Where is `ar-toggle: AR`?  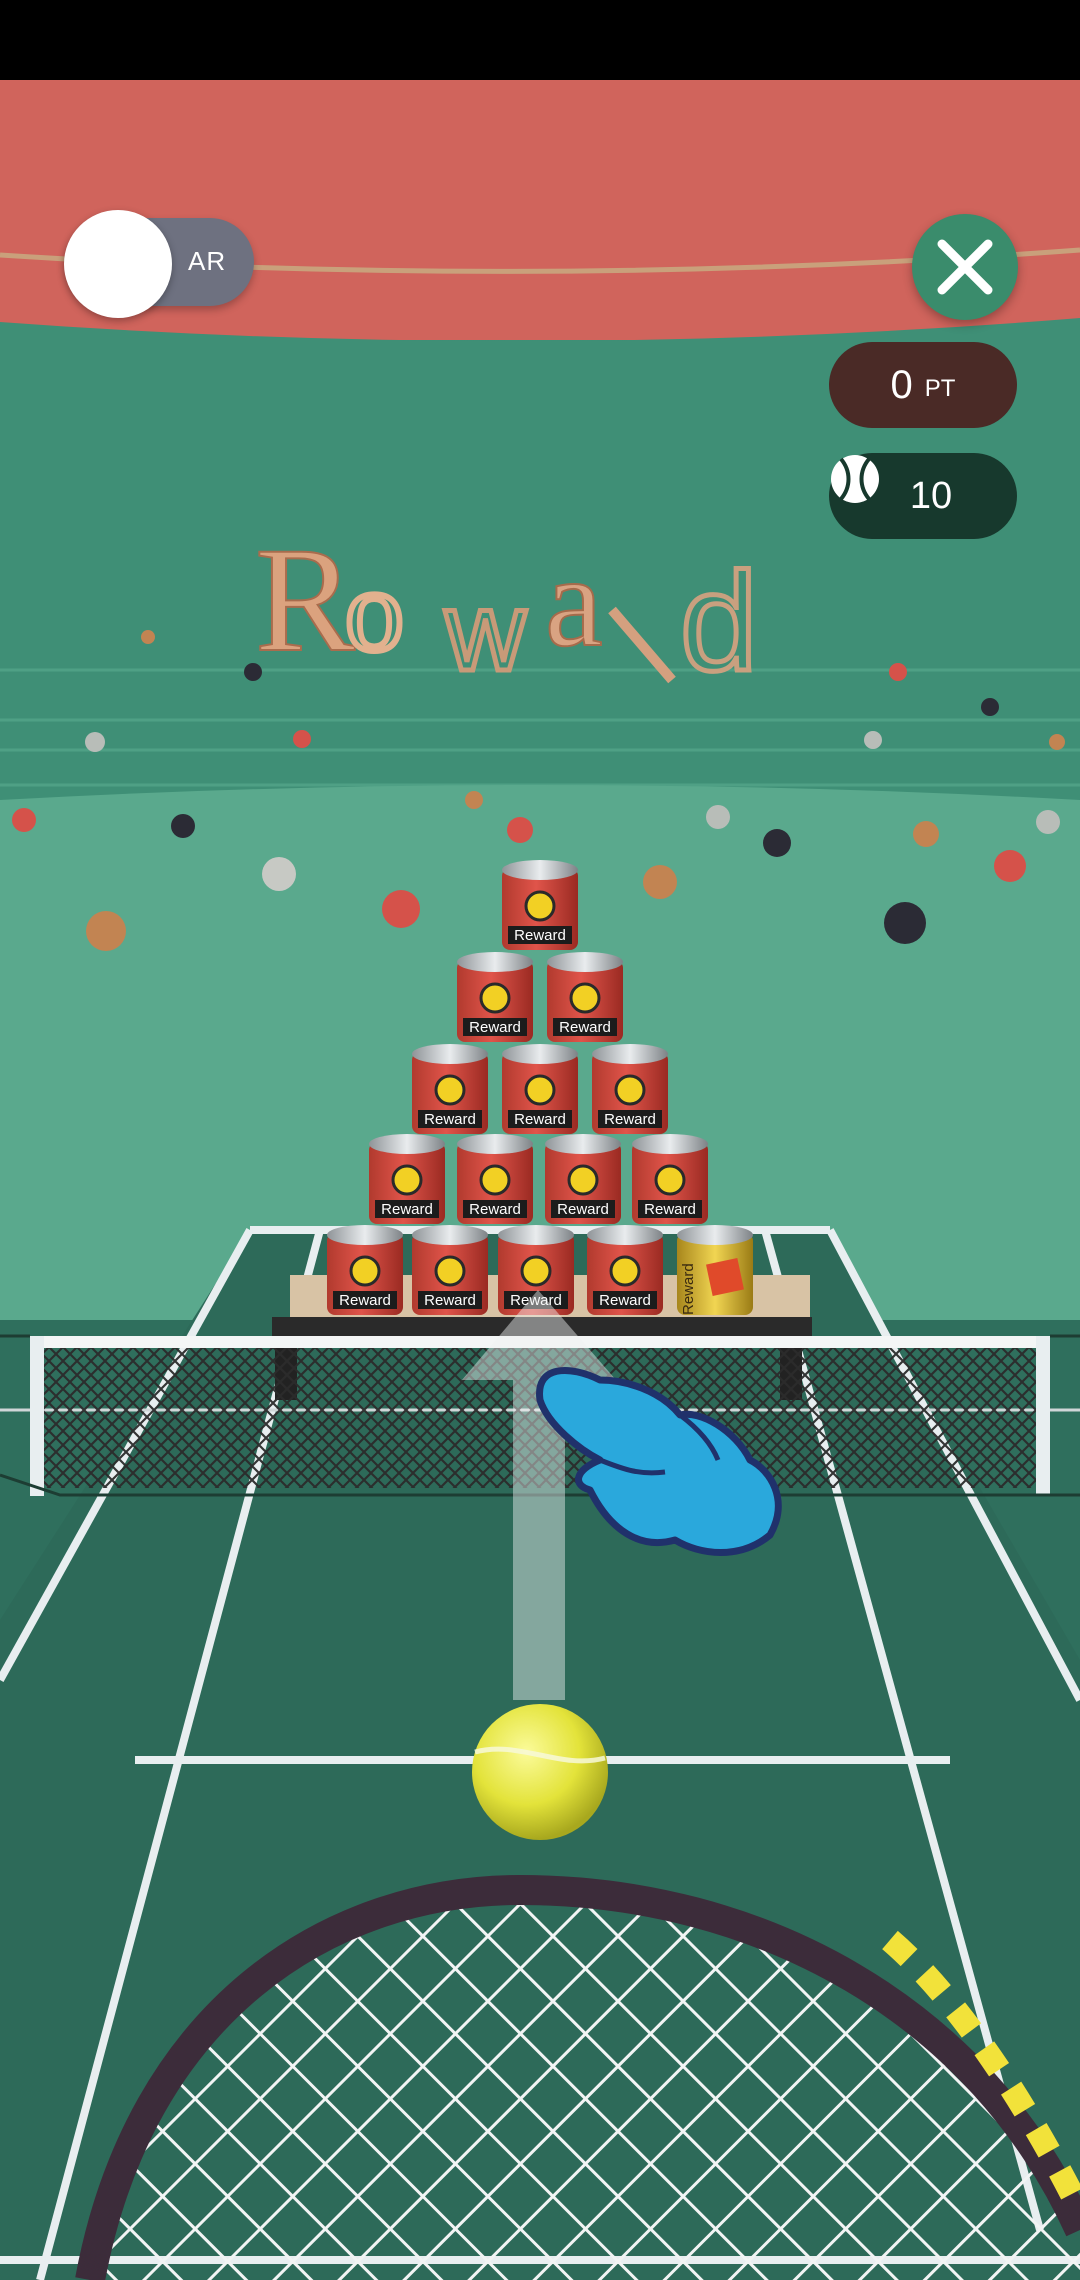
ar-toggle: AR is located at coordinates (159, 264).